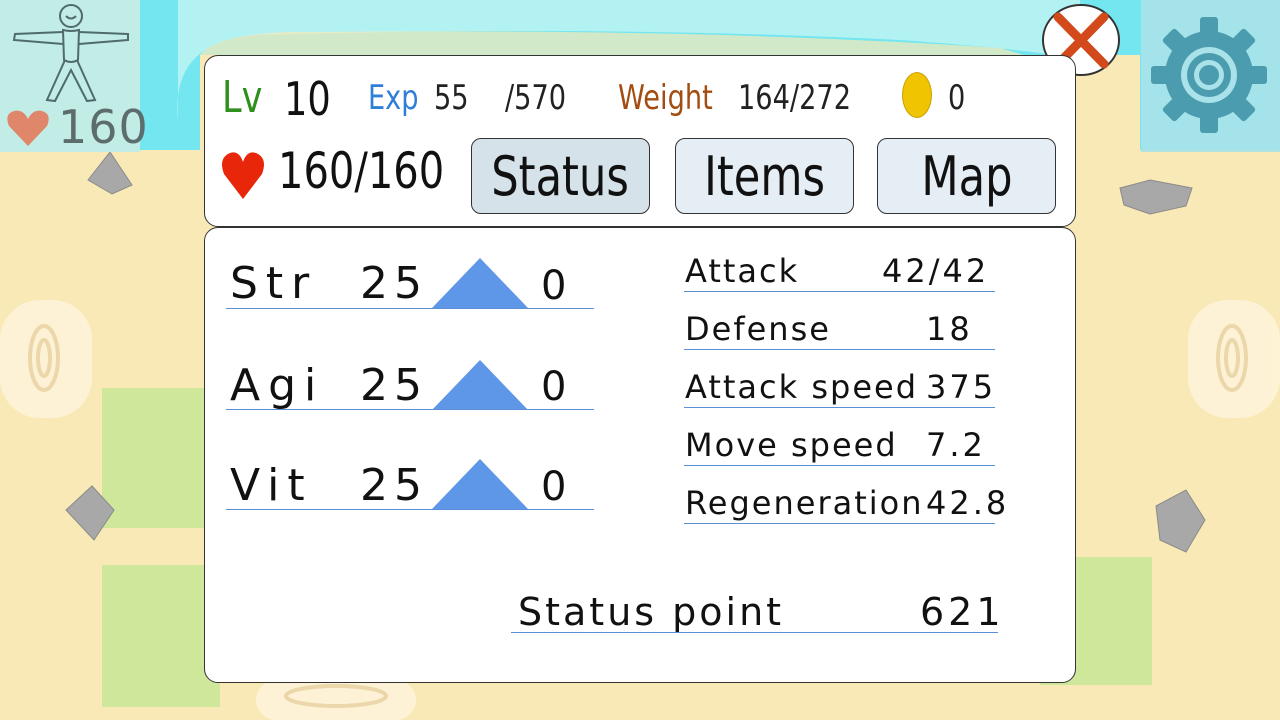 This screenshot has height=720, width=1280. I want to click on weight-label: Weight, so click(665, 98).